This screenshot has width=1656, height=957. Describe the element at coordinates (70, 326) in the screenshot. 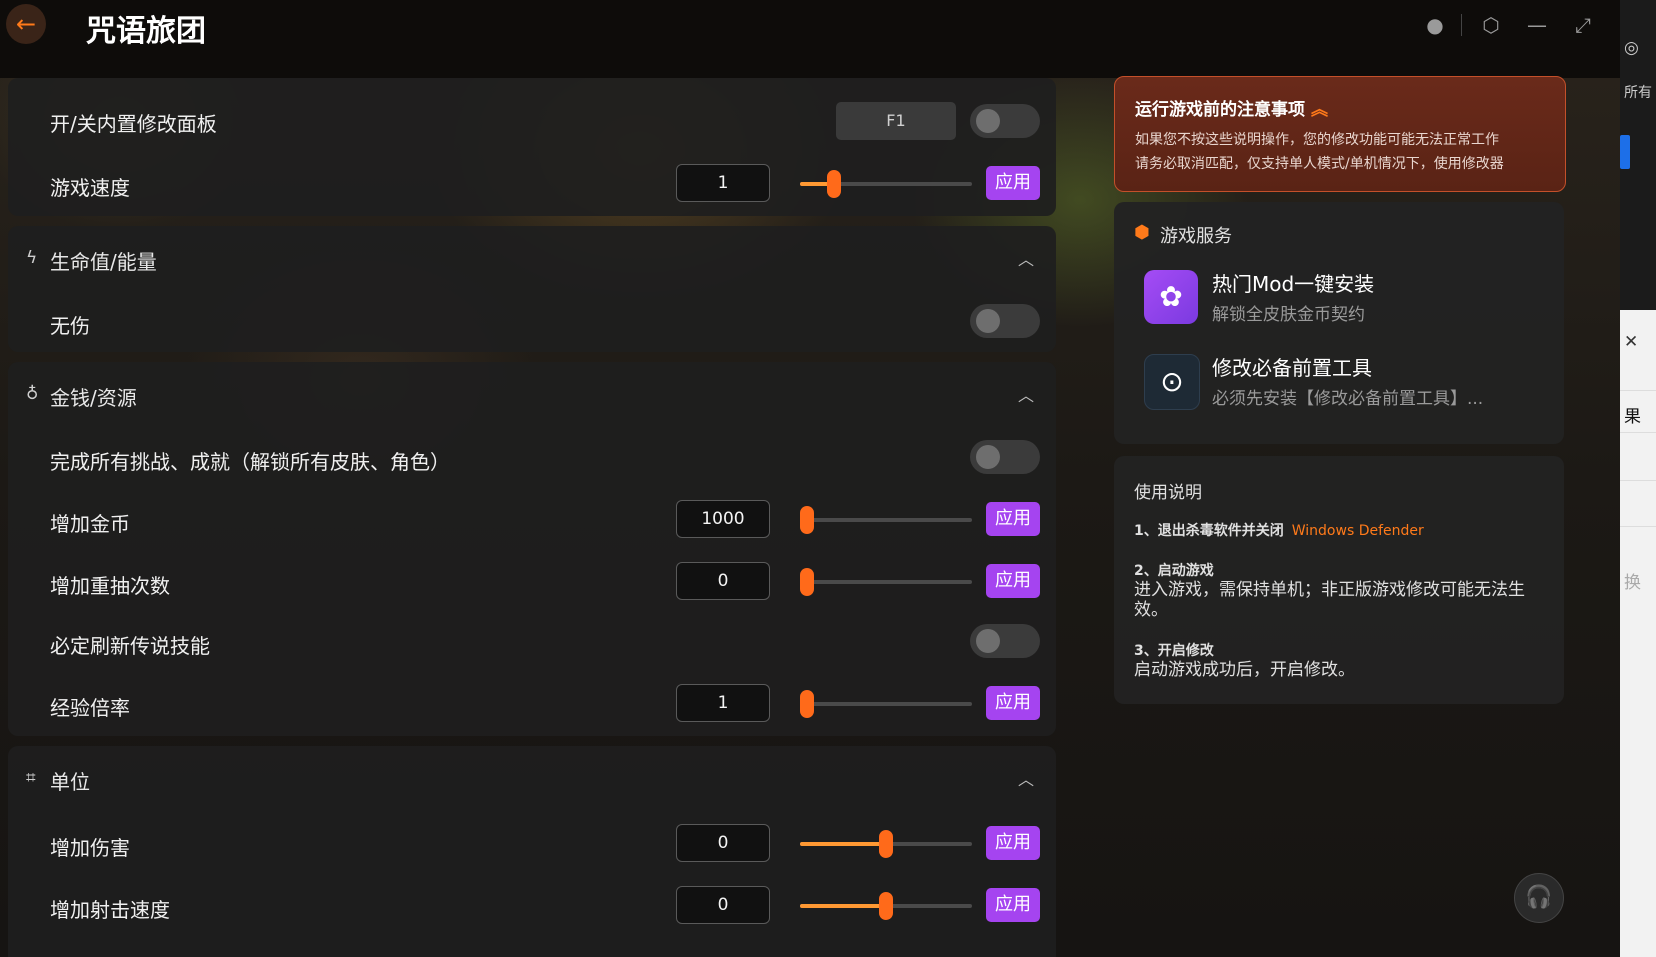

I see `invincible-label: 无伤` at that location.